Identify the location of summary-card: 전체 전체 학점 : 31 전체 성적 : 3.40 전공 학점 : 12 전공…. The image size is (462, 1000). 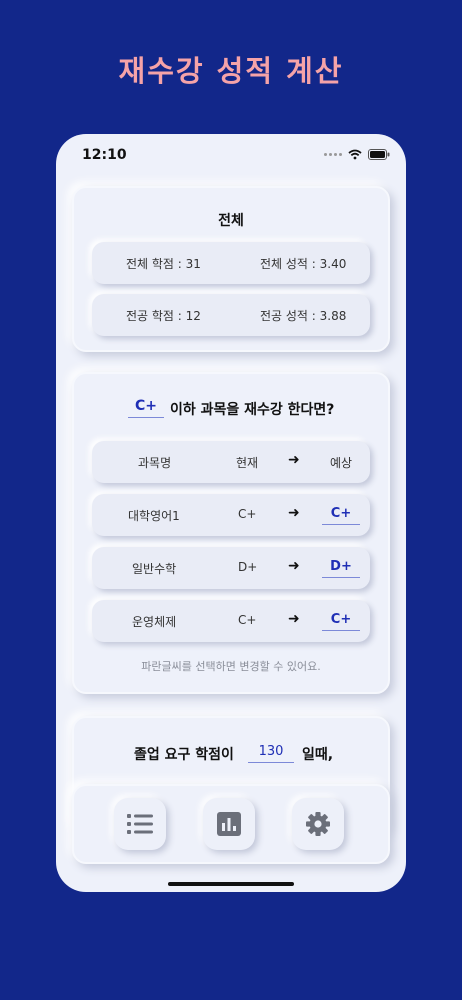
(231, 269).